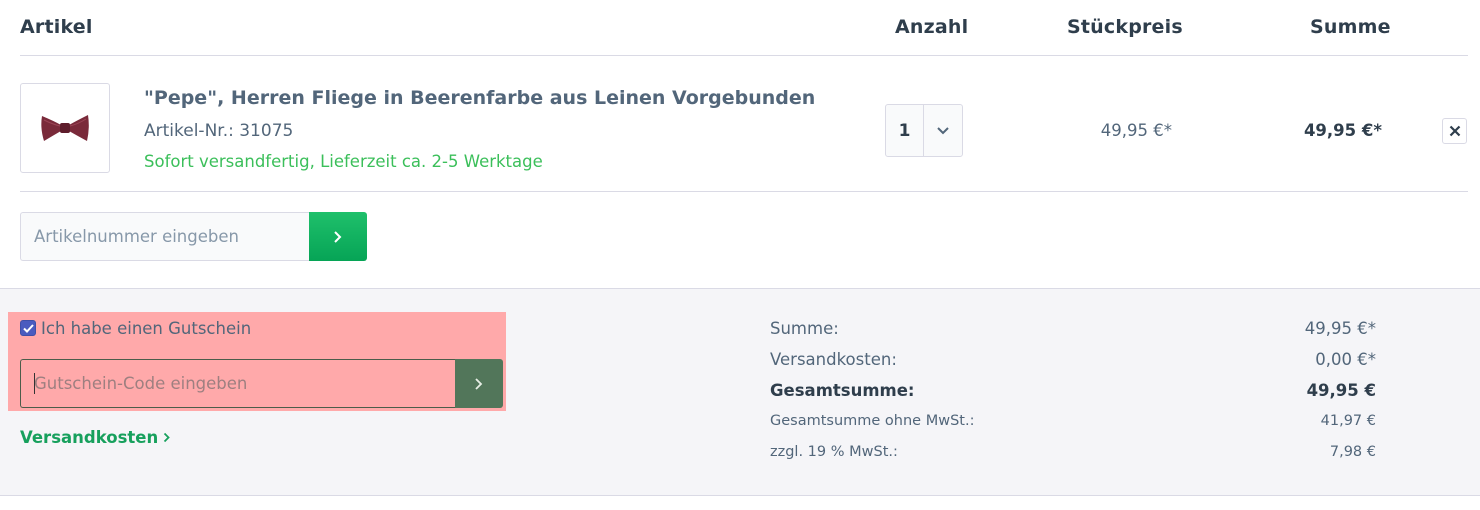 The width and height of the screenshot is (1480, 510). I want to click on quantity-select: 1, so click(924, 130).